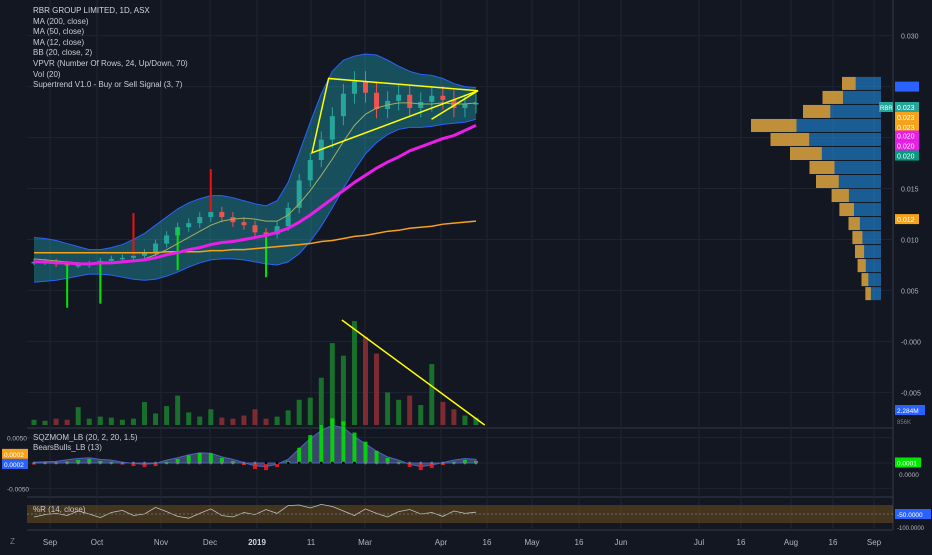 The height and width of the screenshot is (555, 932). What do you see at coordinates (67, 447) in the screenshot?
I see `bearsbulls-title: BearsBulls_LB (13)` at bounding box center [67, 447].